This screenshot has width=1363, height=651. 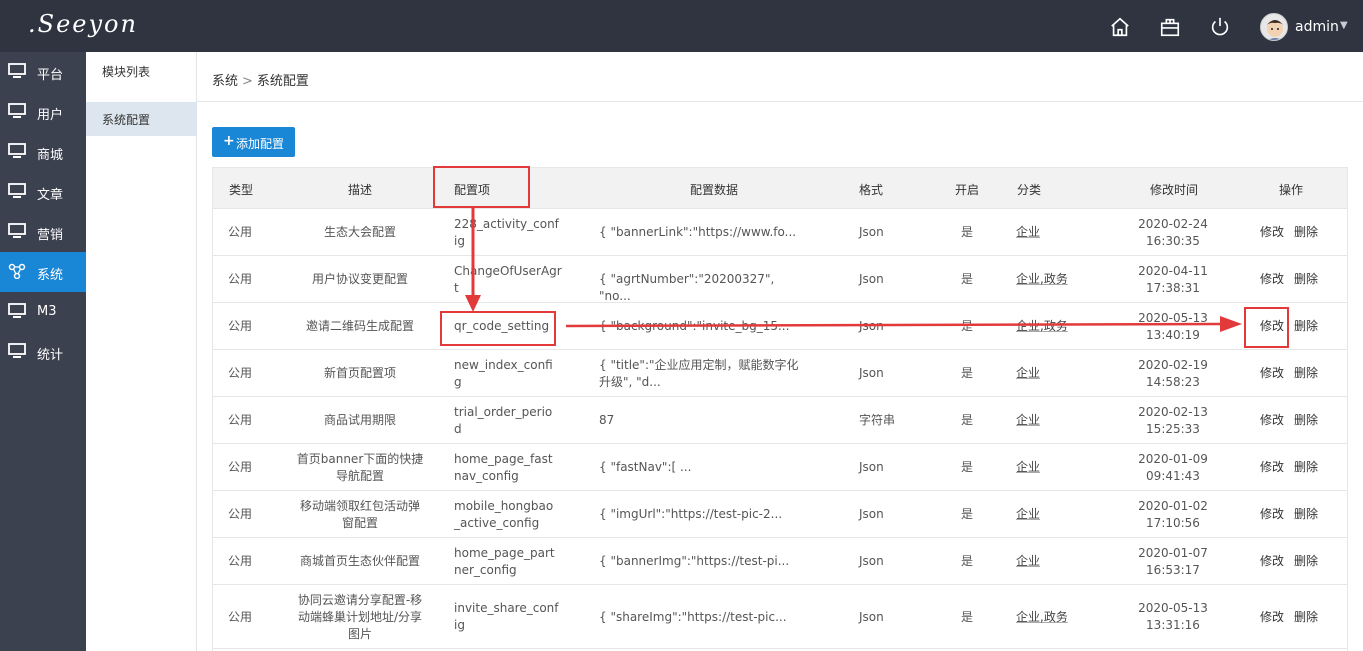 I want to click on subnav-item-system-config: 系统配置, so click(x=141, y=119).